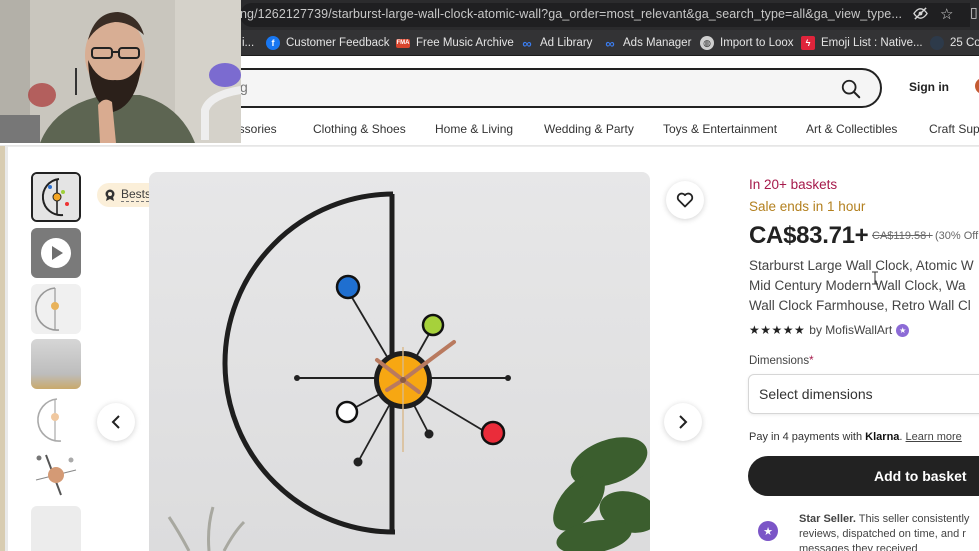  I want to click on nav-art-collectibles: Art & Collectibles, so click(851, 129).